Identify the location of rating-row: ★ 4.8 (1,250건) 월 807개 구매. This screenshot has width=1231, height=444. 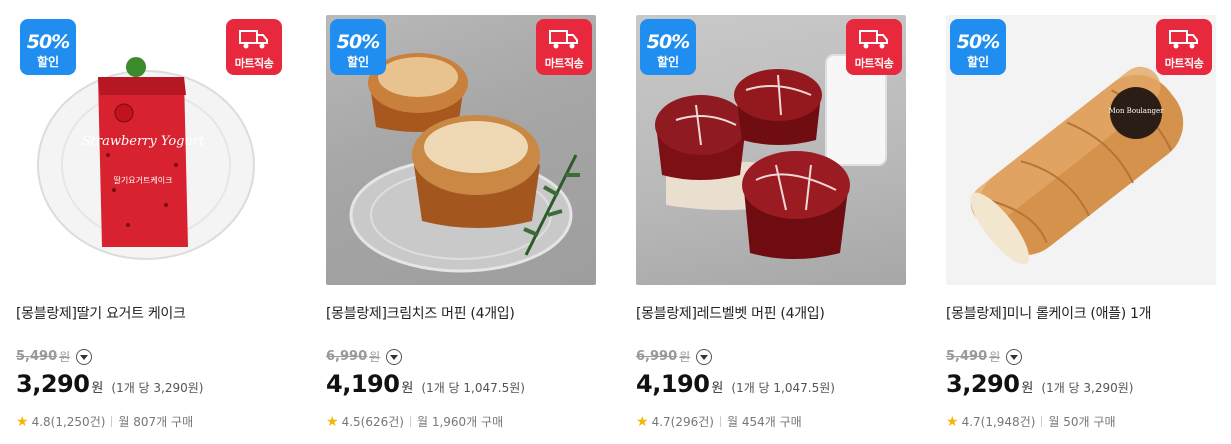
(104, 421).